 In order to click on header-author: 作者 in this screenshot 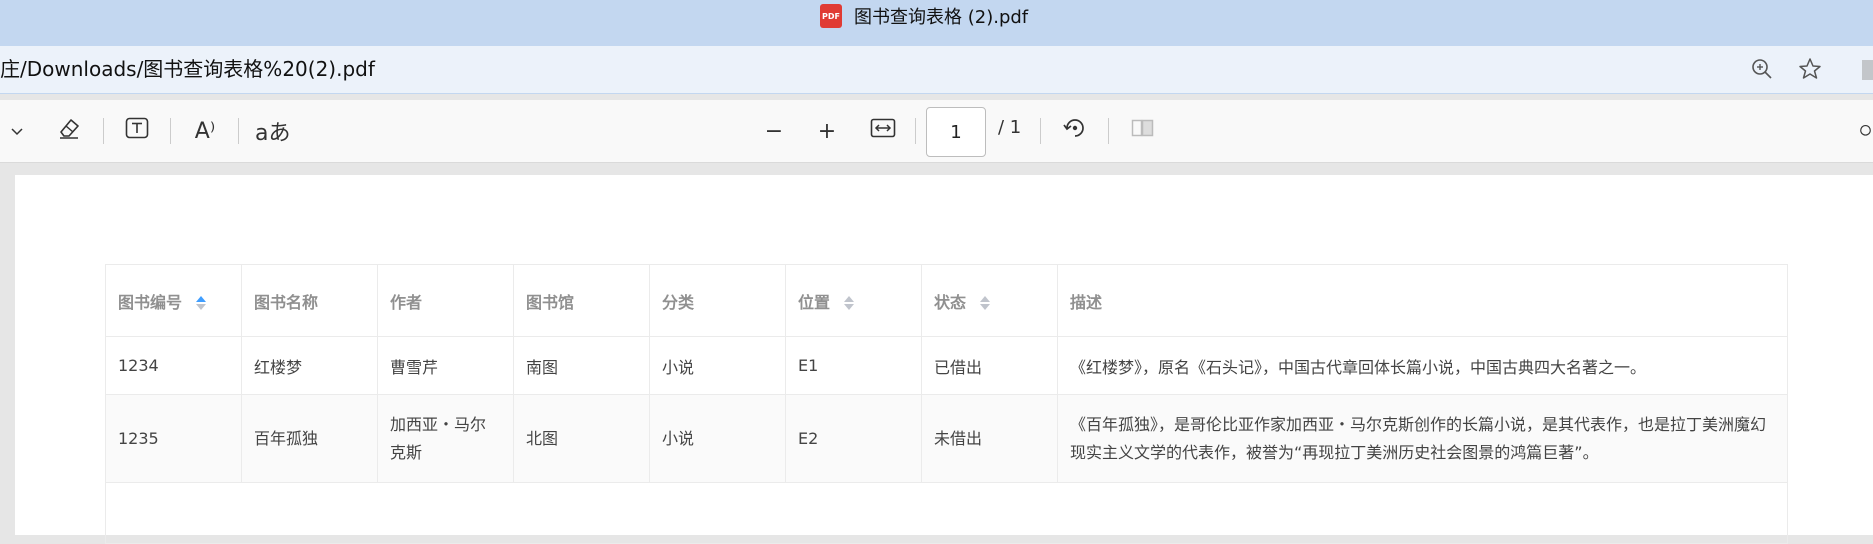, I will do `click(445, 300)`.